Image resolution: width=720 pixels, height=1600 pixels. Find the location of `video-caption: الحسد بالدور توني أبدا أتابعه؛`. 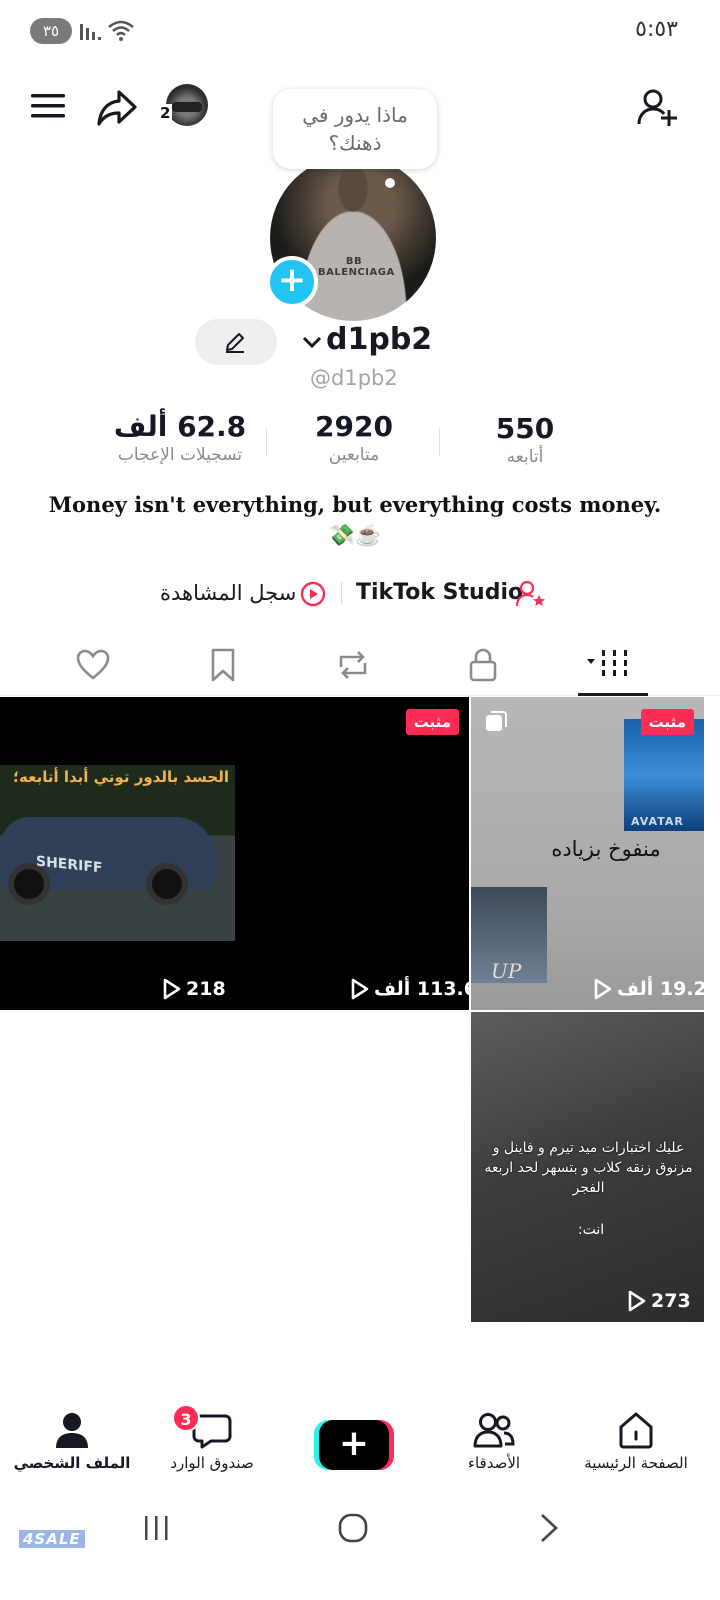

video-caption: الحسد بالدور توني أبدا أتابعه؛ is located at coordinates (121, 777).